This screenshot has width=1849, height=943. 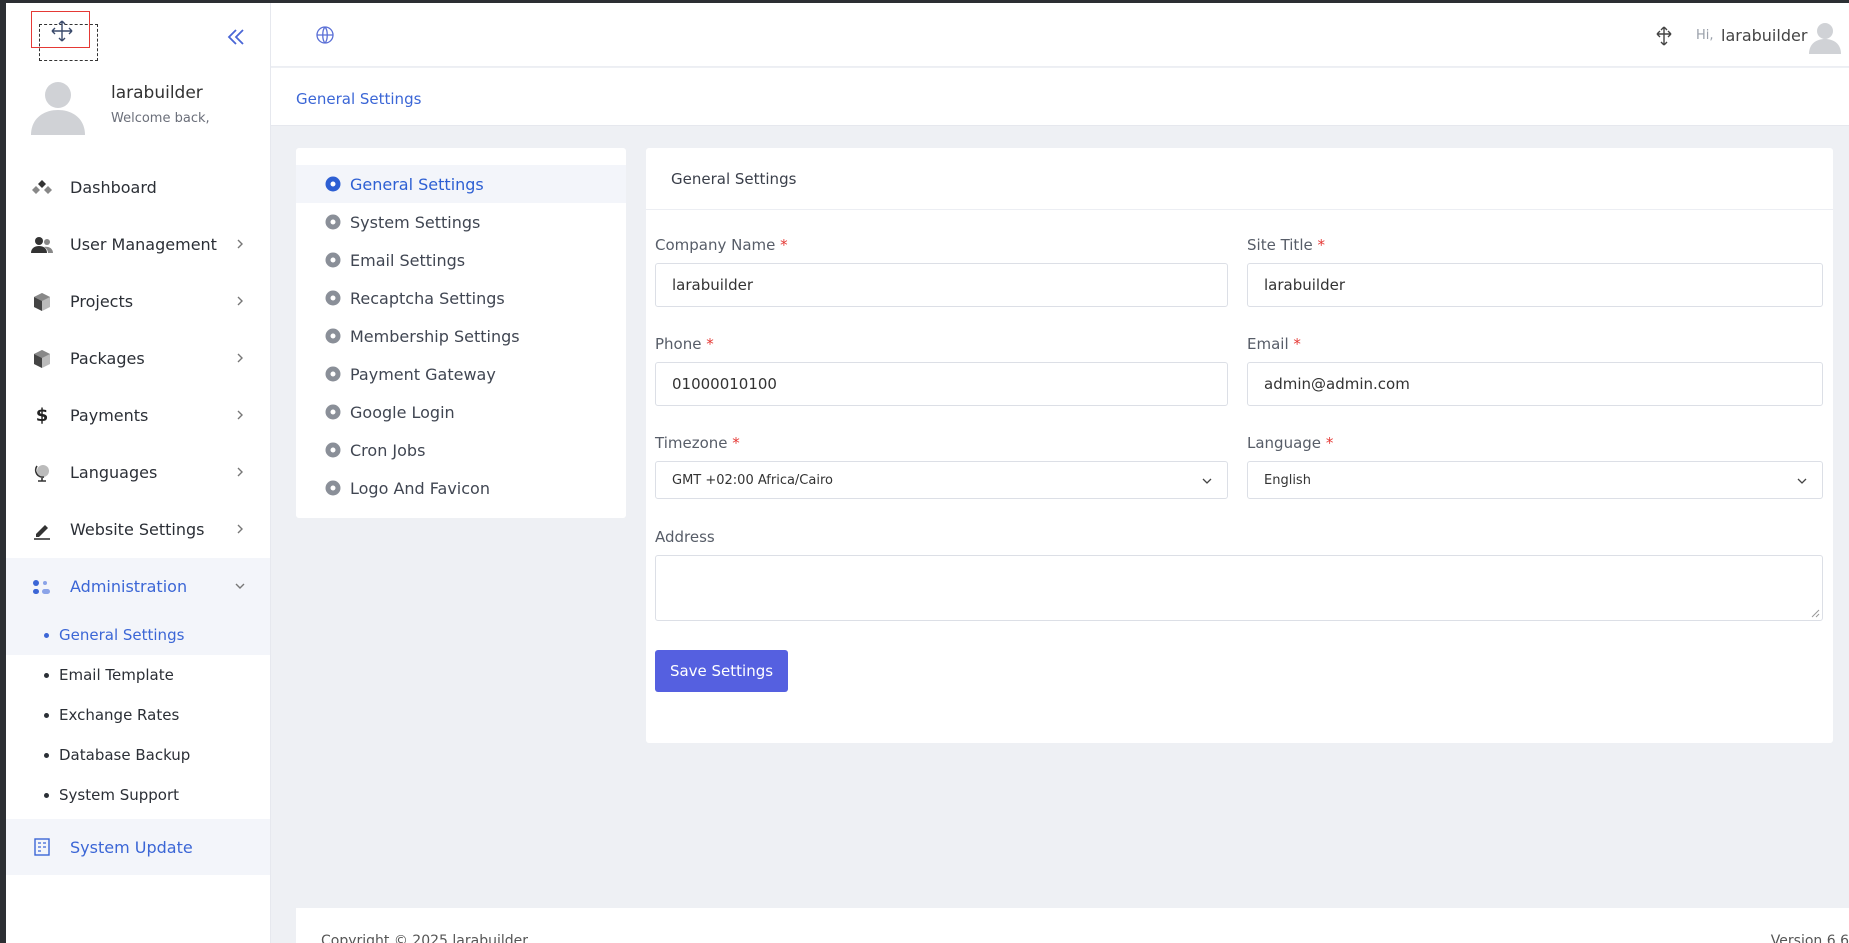 What do you see at coordinates (1705, 35) in the screenshot?
I see `header-greeting: Hi,` at bounding box center [1705, 35].